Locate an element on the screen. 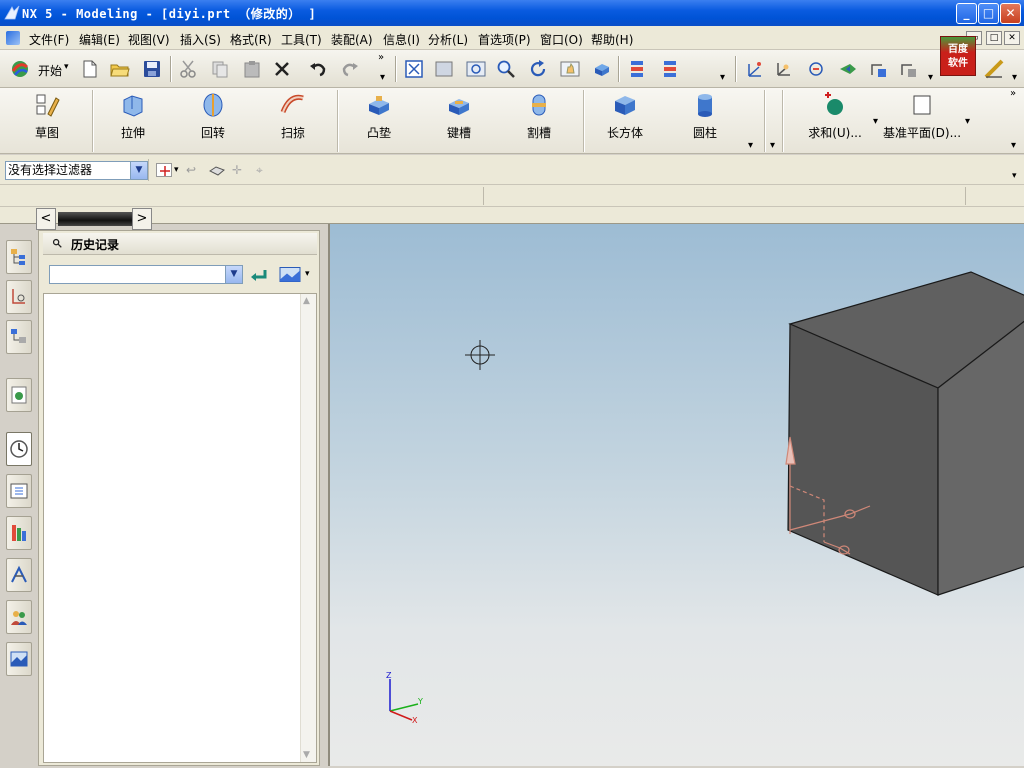  magnifier-icon is located at coordinates (506, 69).